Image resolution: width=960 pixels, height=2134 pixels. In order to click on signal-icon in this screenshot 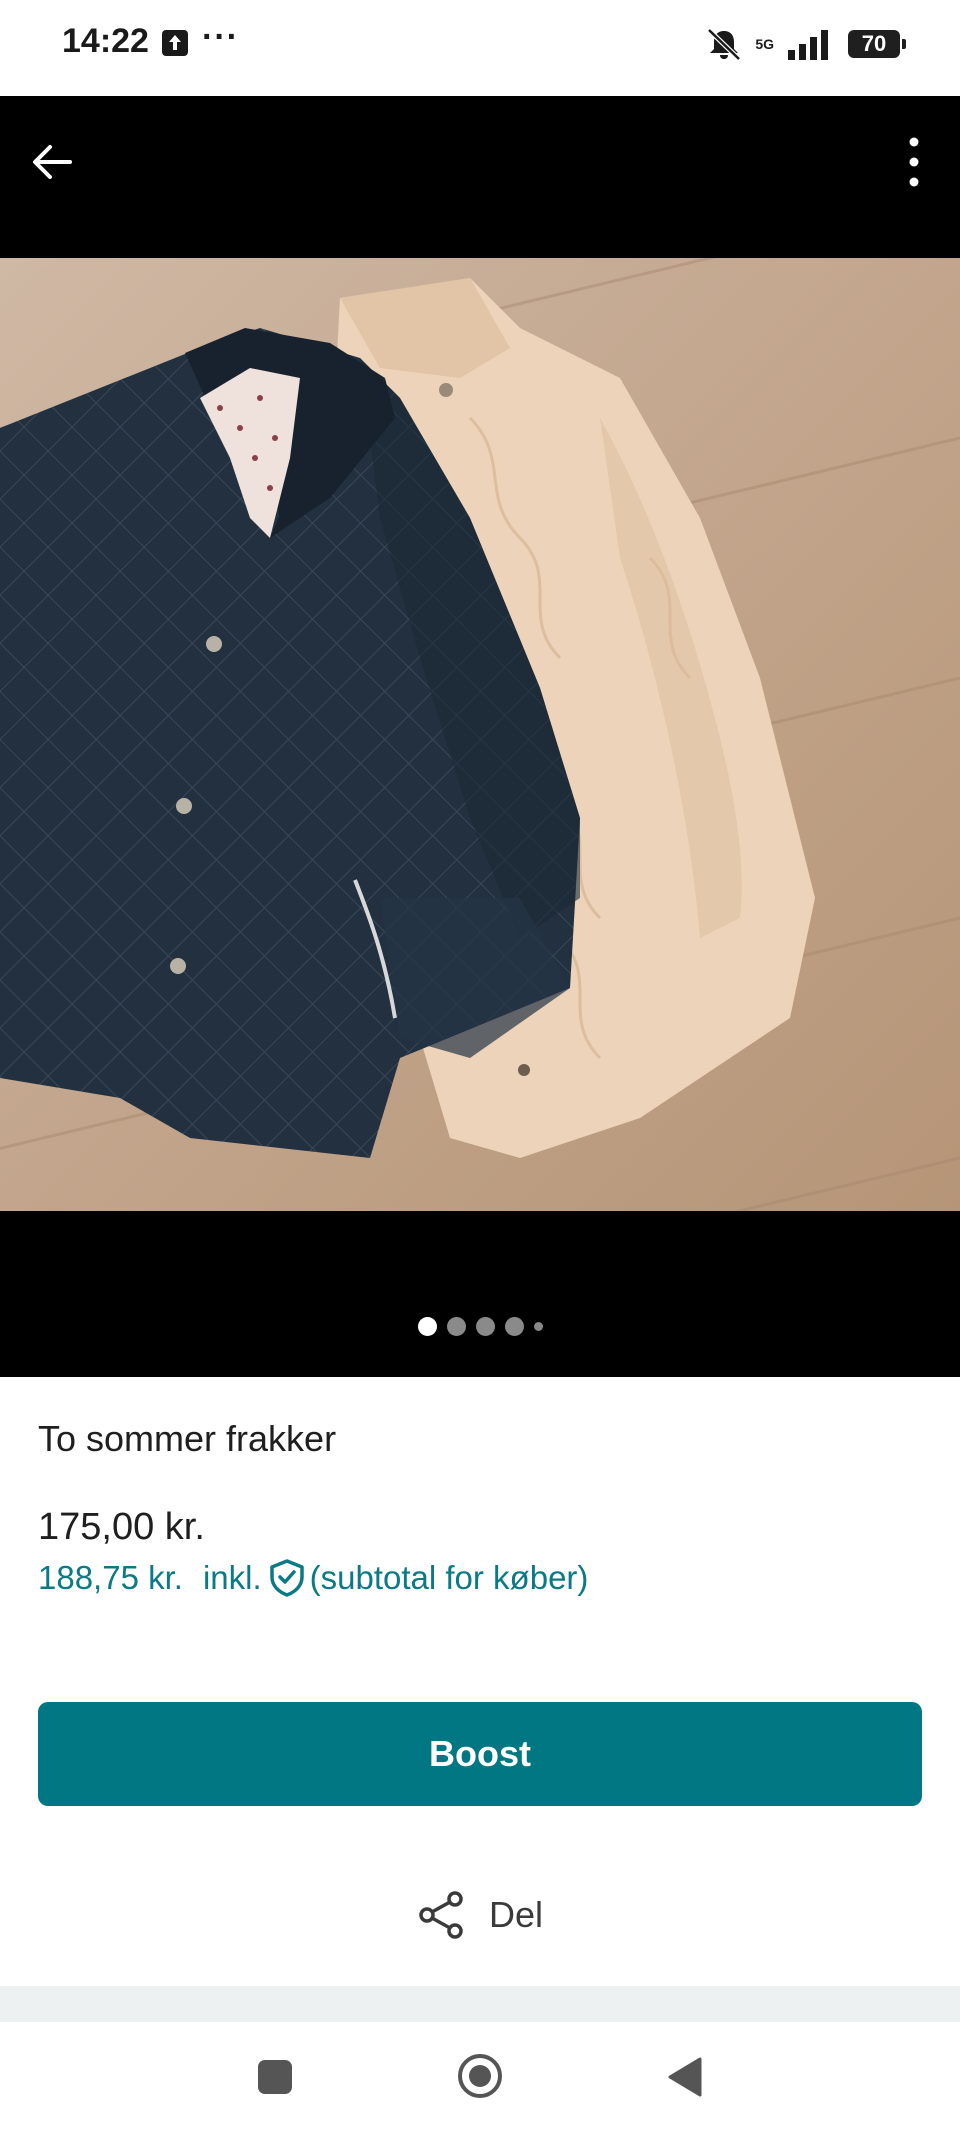, I will do `click(808, 45)`.